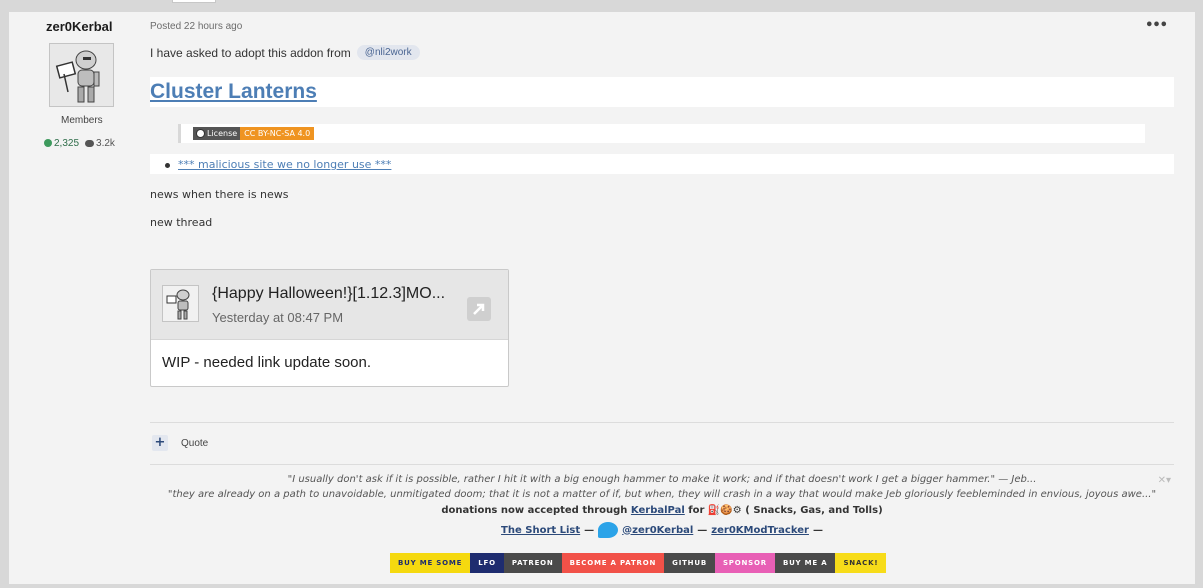 The image size is (1203, 588). I want to click on arrow-up-right-icon, so click(479, 309).